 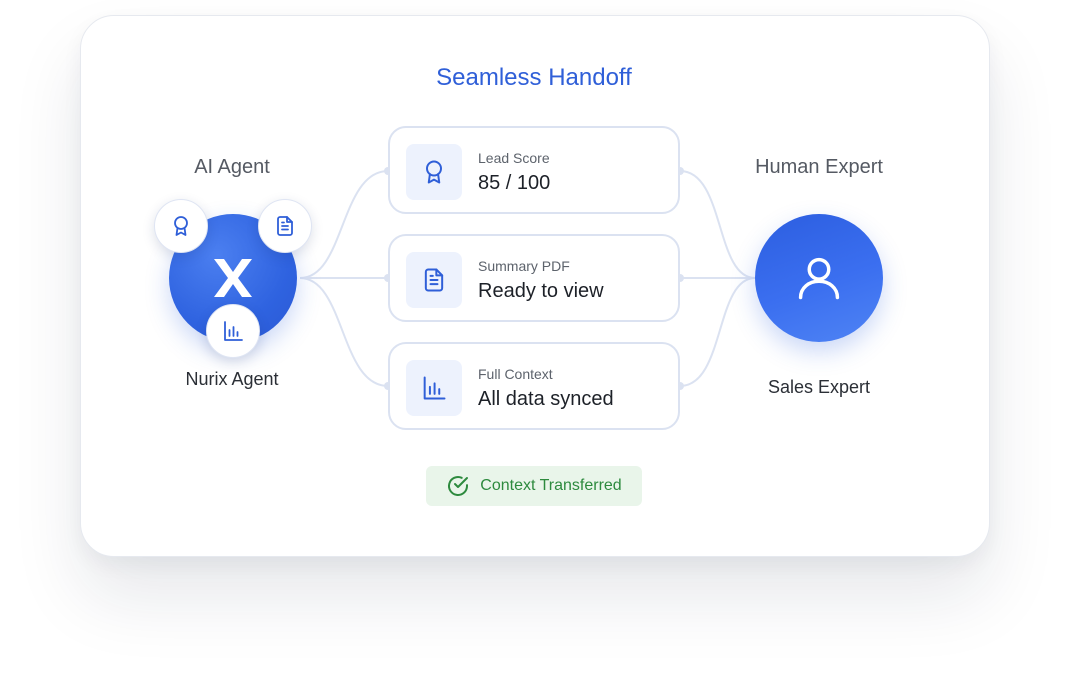 I want to click on info-card-value: 85 / 100, so click(x=514, y=183).